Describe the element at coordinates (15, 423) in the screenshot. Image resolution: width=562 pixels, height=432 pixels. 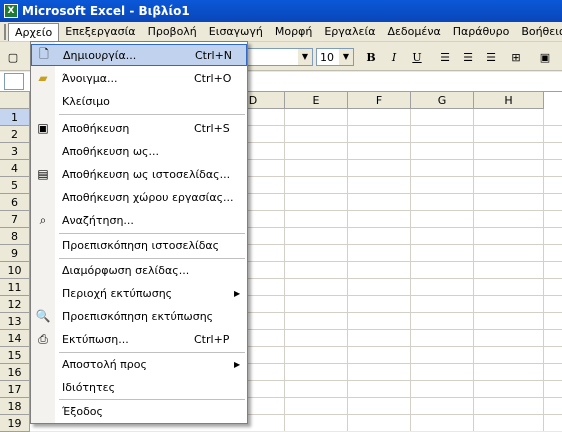
I see `row-header: 19` at that location.